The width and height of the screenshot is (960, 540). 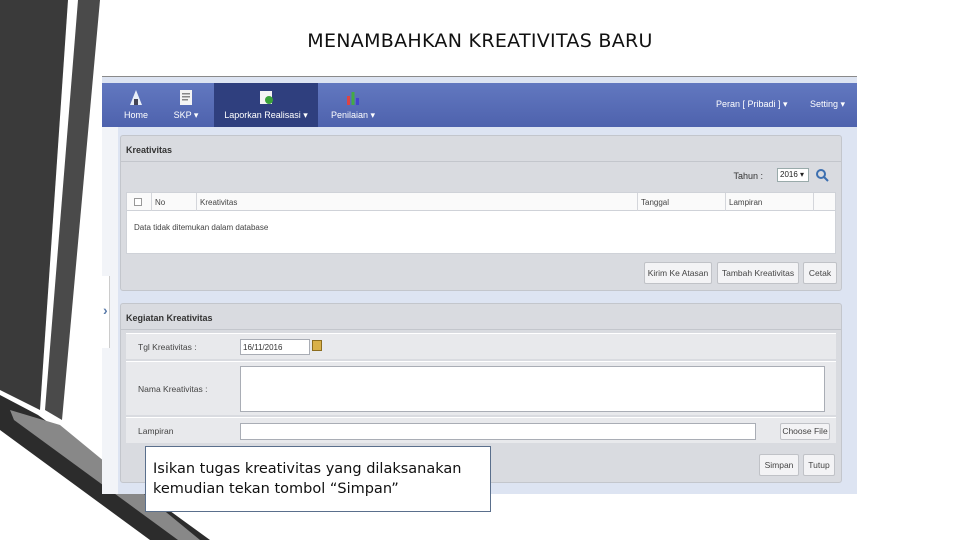 What do you see at coordinates (353, 115) in the screenshot?
I see `nav-penilaian-label: Penilaian ▾` at bounding box center [353, 115].